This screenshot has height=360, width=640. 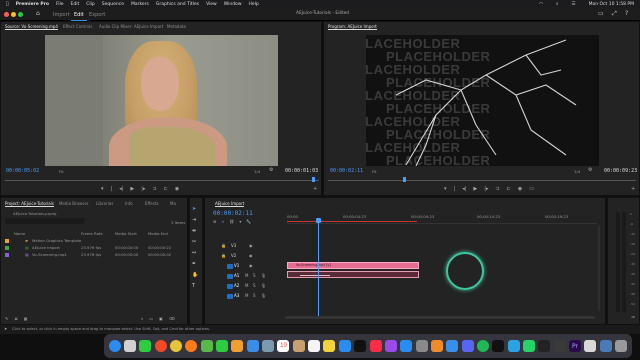 I want to click on tab-effects: Effects, so click(x=152, y=203).